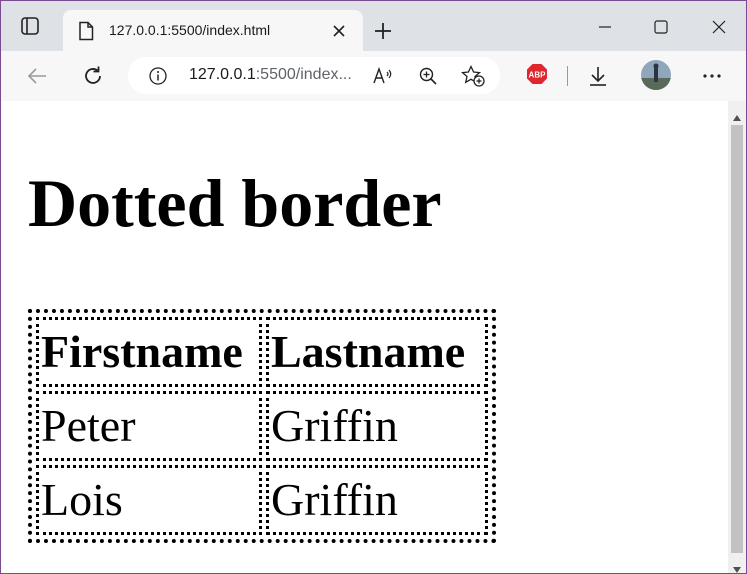 The height and width of the screenshot is (574, 747). What do you see at coordinates (149, 426) in the screenshot?
I see `table-cell: Peter` at bounding box center [149, 426].